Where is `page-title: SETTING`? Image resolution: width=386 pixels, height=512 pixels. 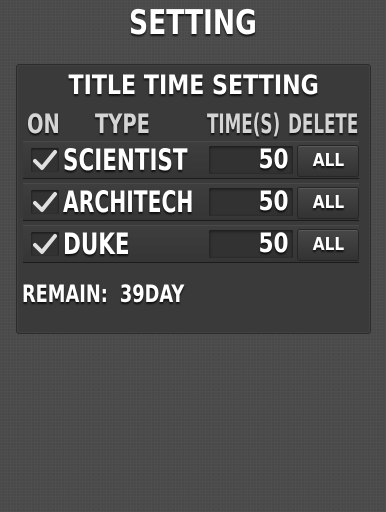 page-title: SETTING is located at coordinates (193, 23).